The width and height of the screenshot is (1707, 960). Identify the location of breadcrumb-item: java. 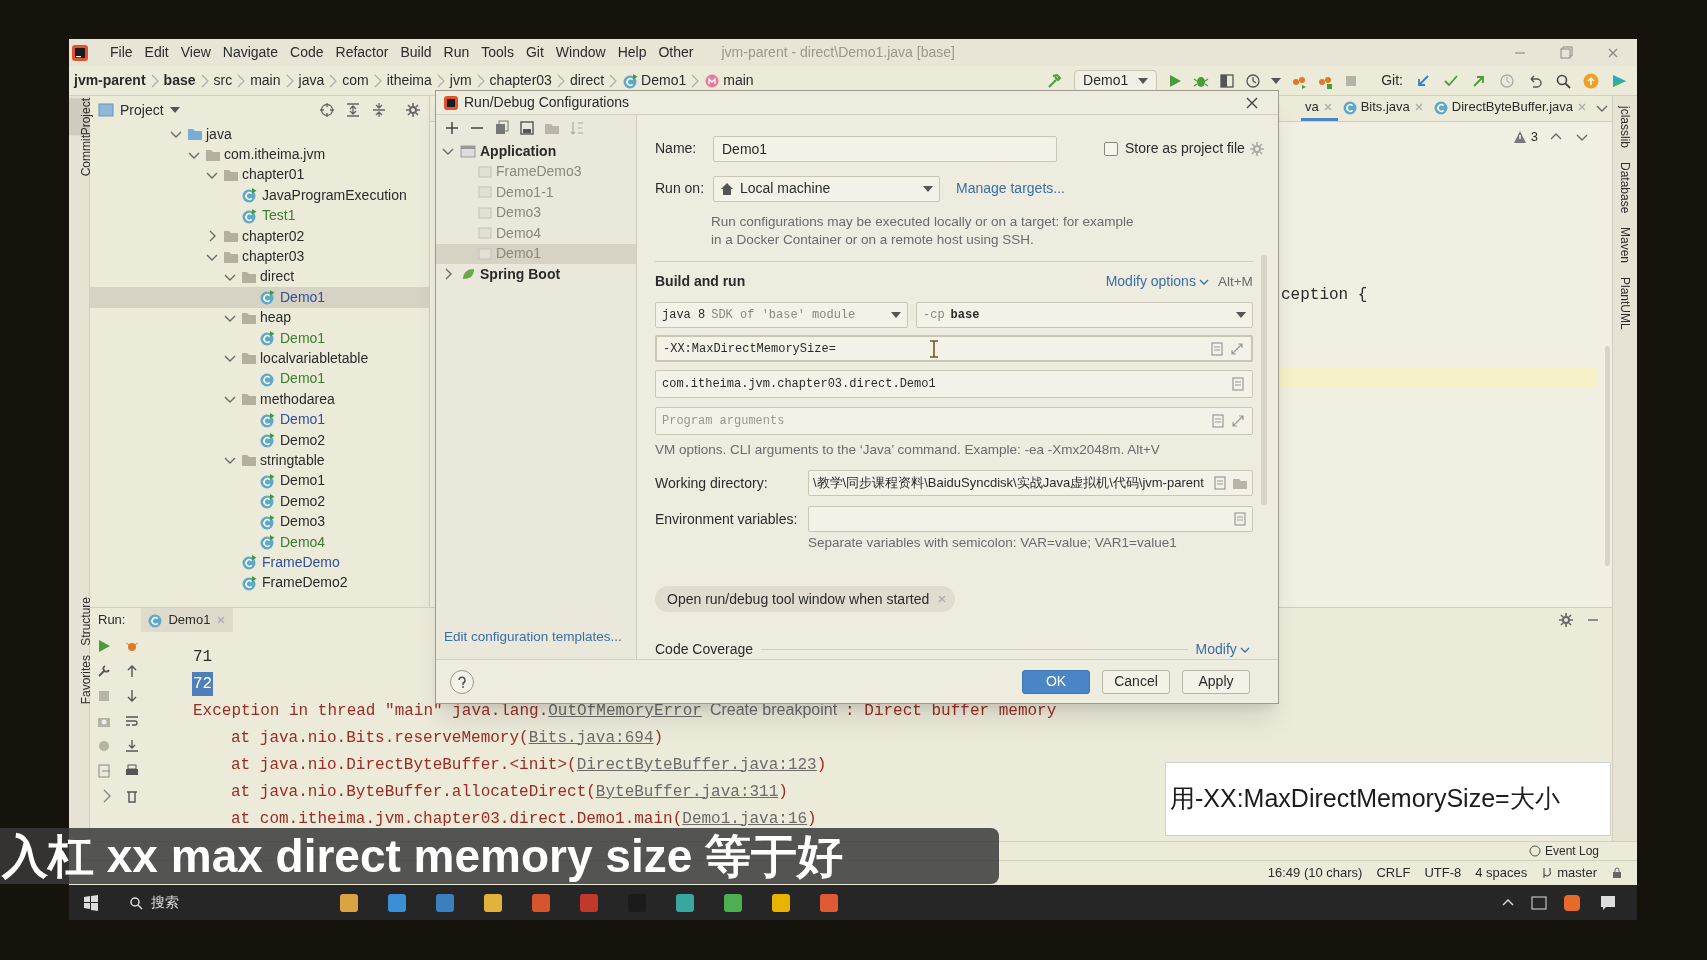
(311, 80).